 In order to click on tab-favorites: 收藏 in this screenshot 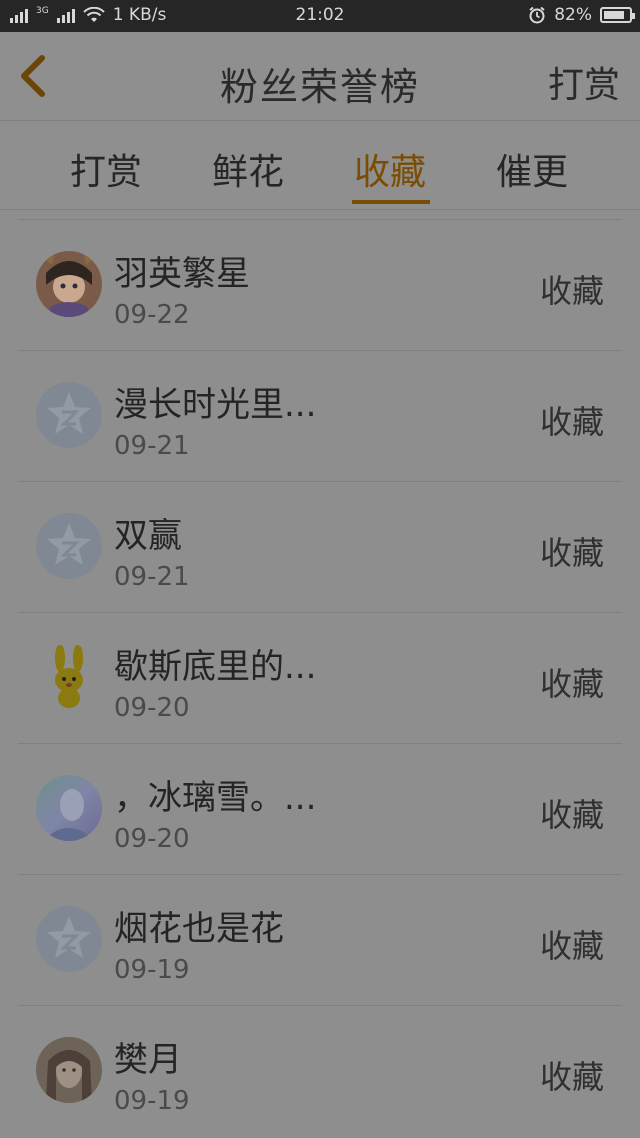, I will do `click(390, 169)`.